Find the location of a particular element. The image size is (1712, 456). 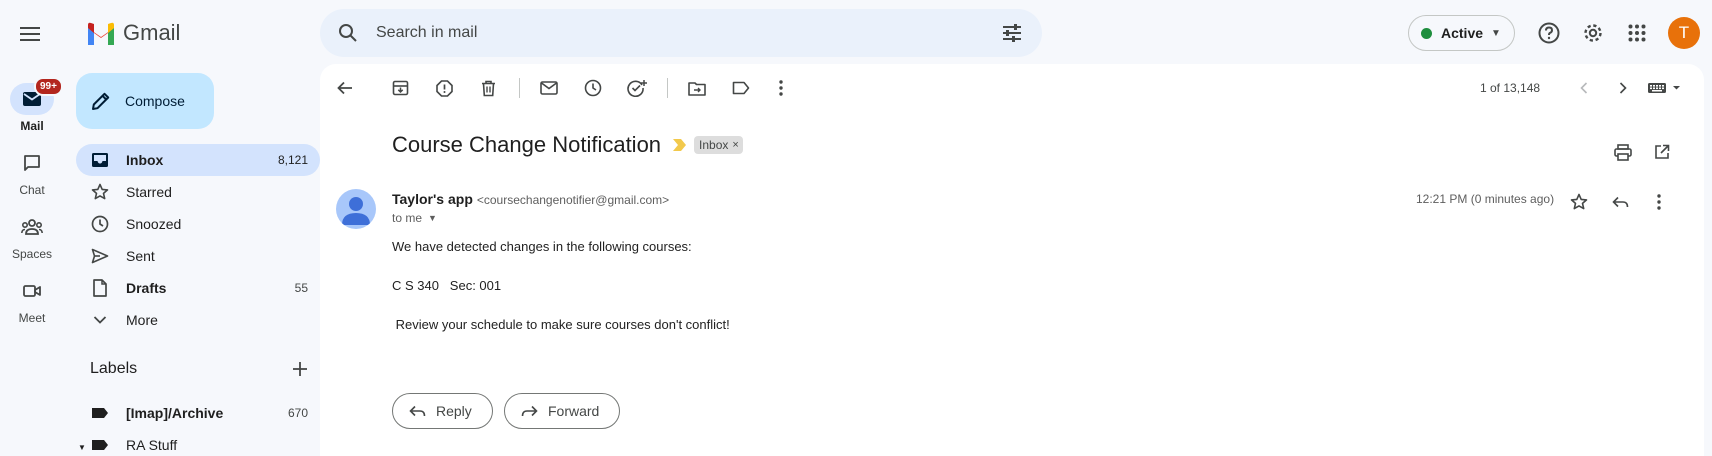

search-bar is located at coordinates (681, 33).